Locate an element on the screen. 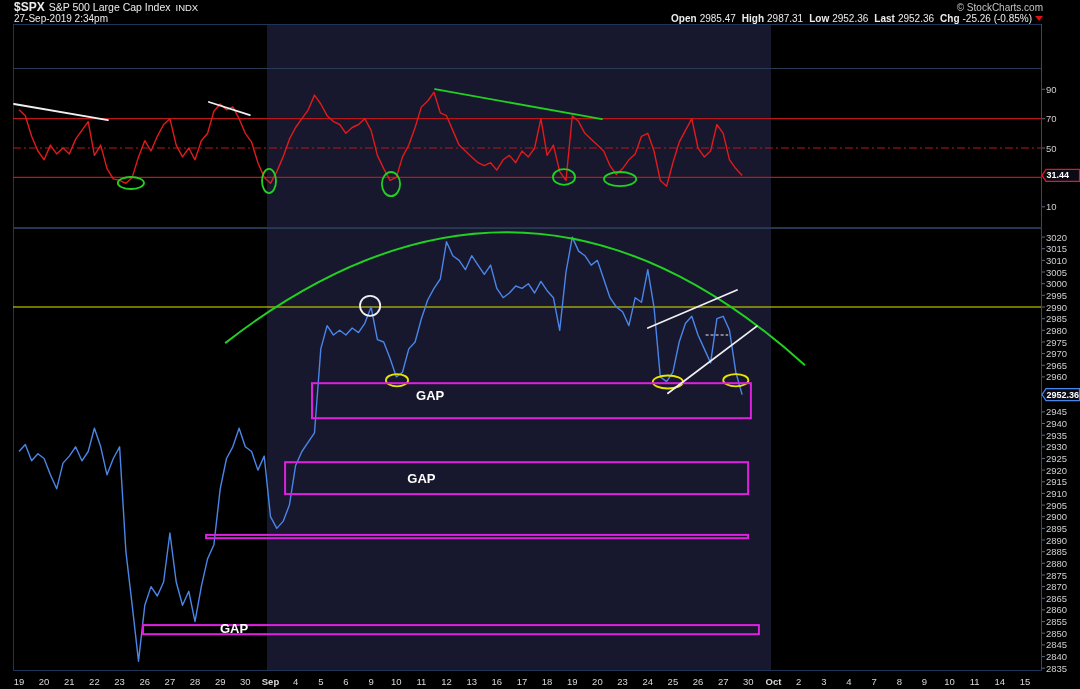 The image size is (1080, 689). axis-label: 13 is located at coordinates (471, 681).